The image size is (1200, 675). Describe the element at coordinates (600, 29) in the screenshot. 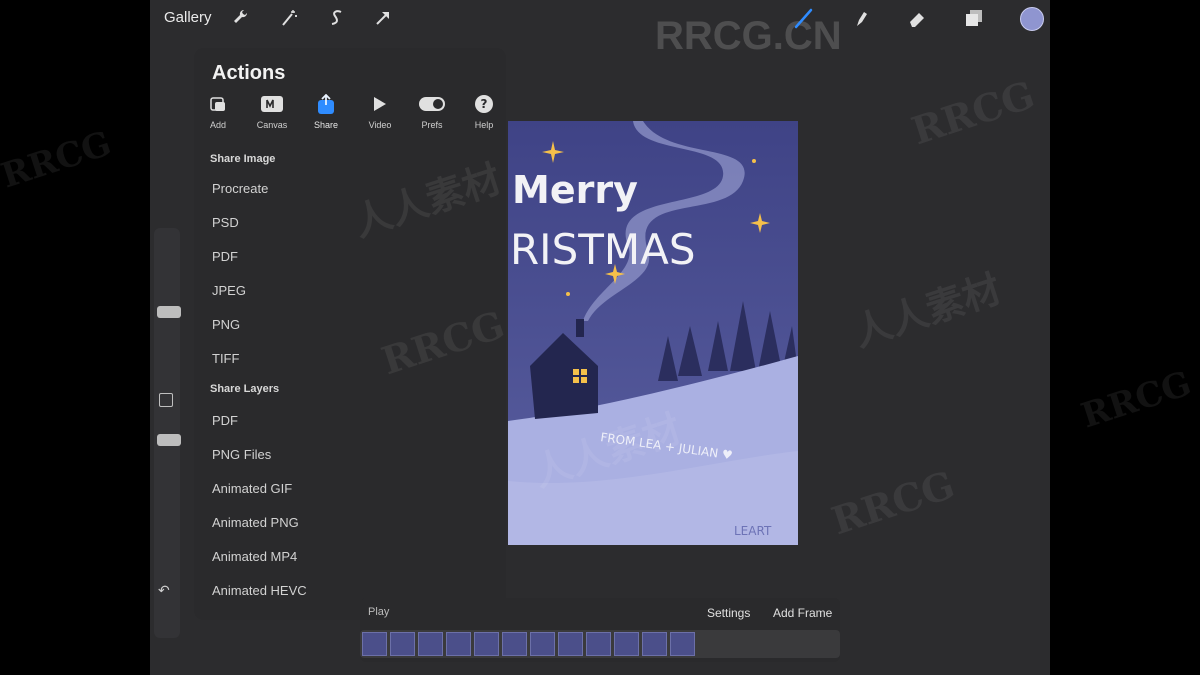

I see `top-toolbar: Gallery RRCG.CN` at that location.